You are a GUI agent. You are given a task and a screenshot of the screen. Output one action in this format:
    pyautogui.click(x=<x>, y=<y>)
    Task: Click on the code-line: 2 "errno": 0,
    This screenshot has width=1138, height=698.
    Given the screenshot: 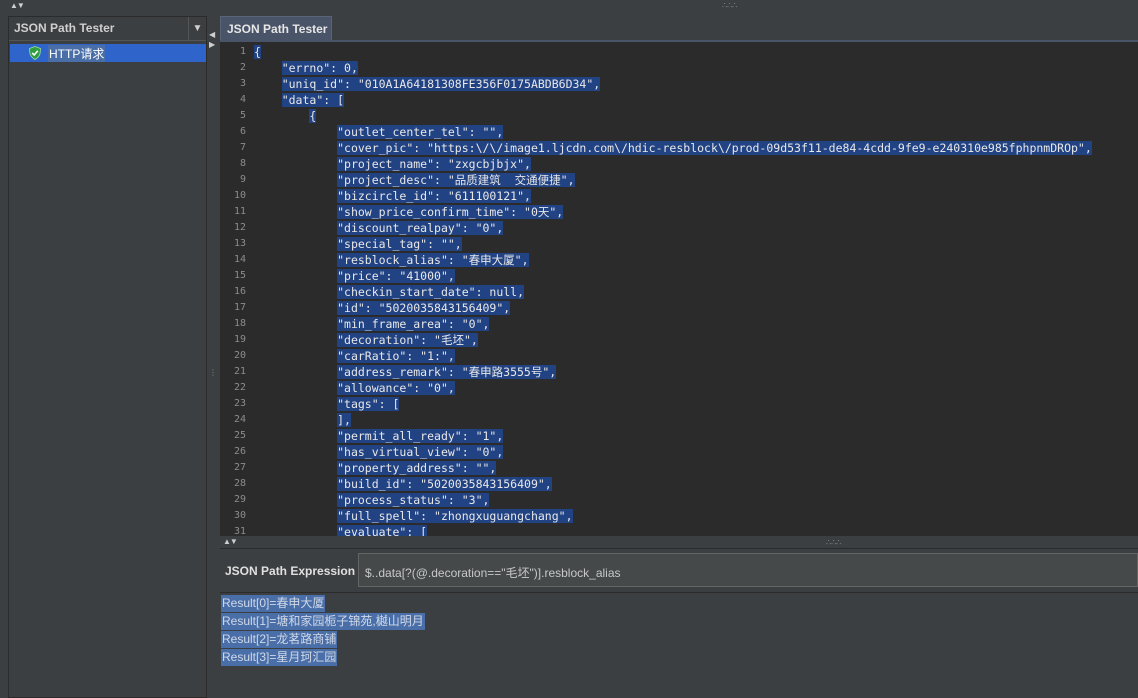 What is the action you would take?
    pyautogui.click(x=687, y=68)
    